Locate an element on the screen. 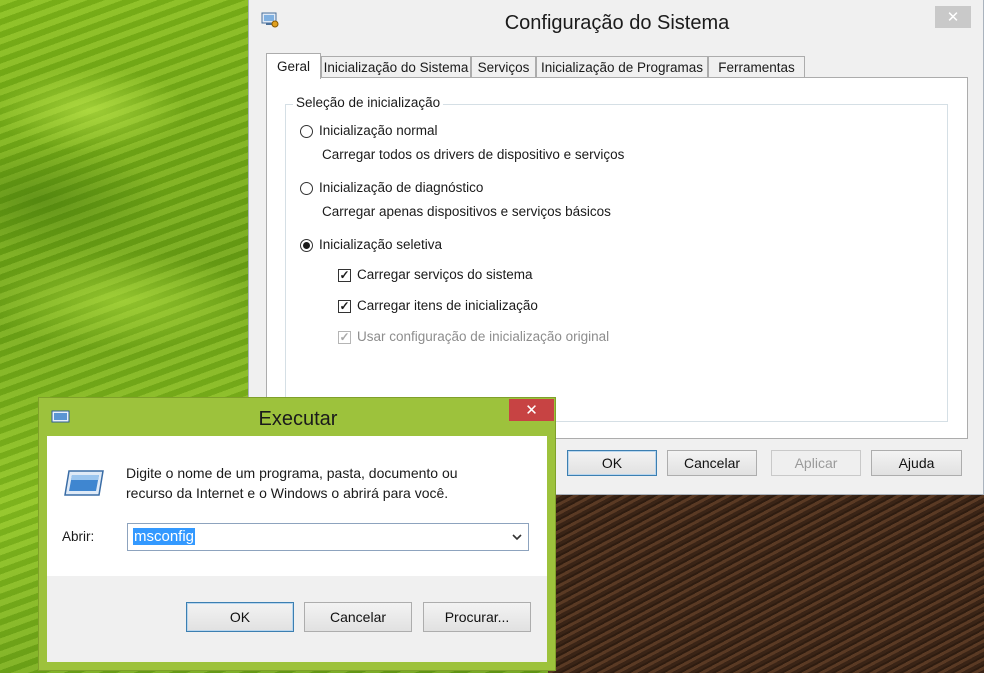 The width and height of the screenshot is (984, 673). tab-ferramentas: Ferramentas is located at coordinates (756, 67).